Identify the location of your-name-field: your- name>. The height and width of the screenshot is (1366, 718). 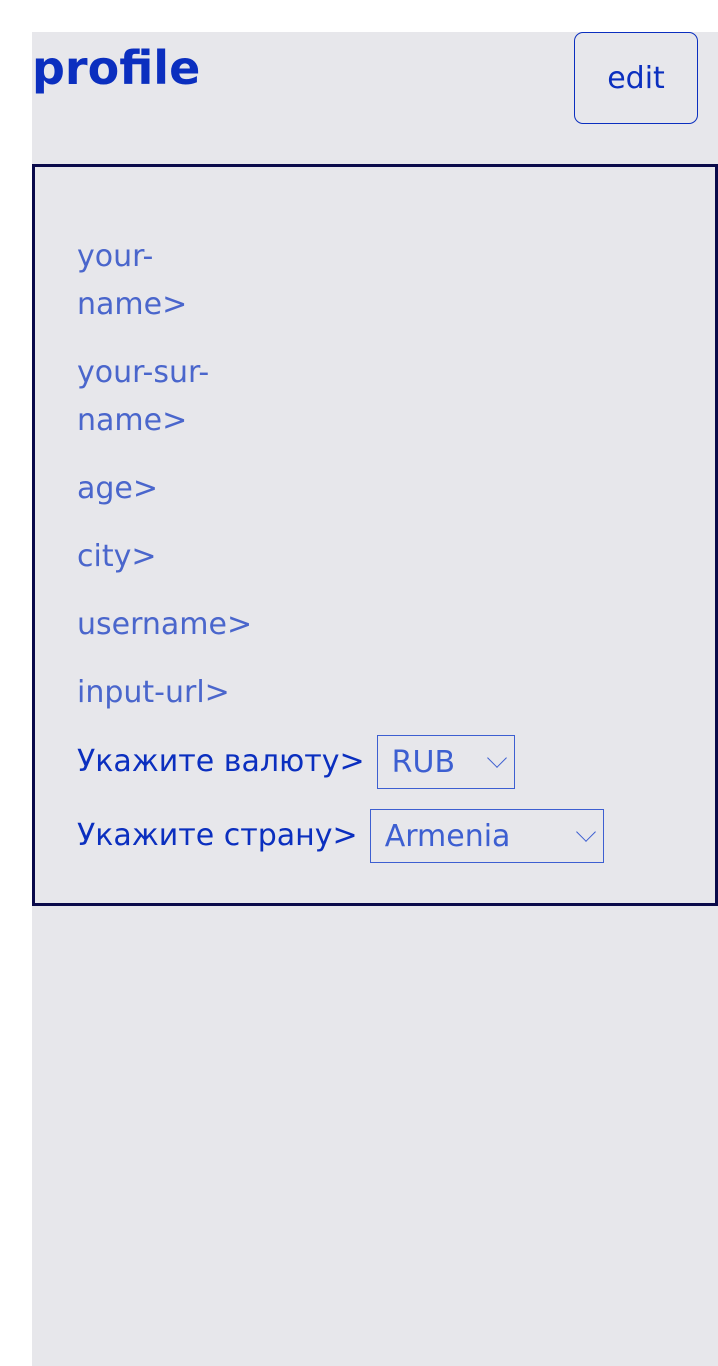
(227, 281).